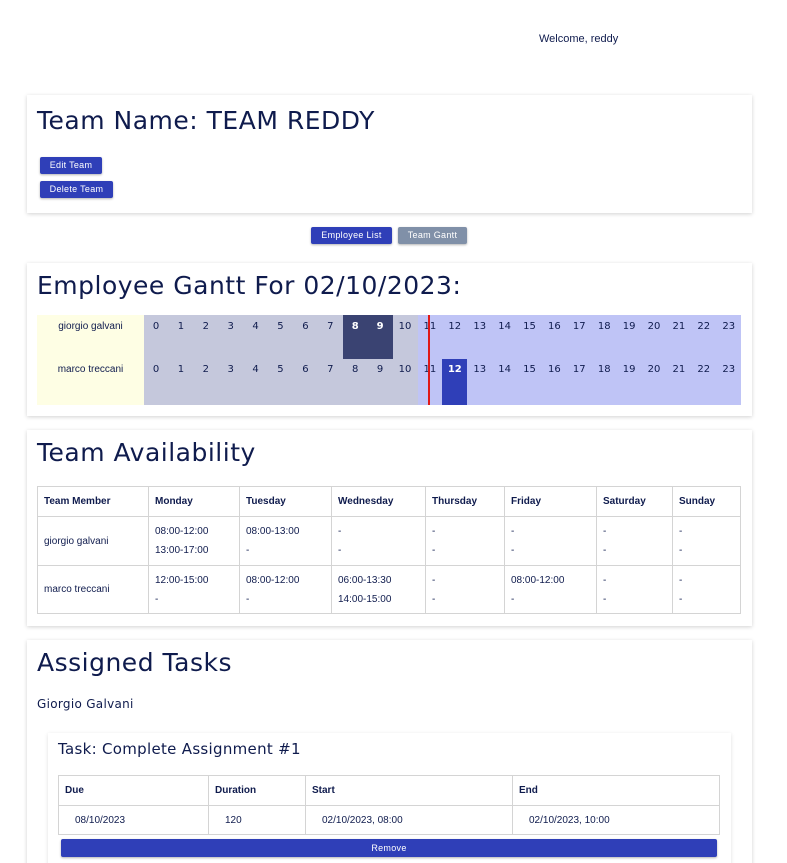 Image resolution: width=787 pixels, height=863 pixels. Describe the element at coordinates (93, 501) in the screenshot. I see `col-team-member: Team Member` at that location.